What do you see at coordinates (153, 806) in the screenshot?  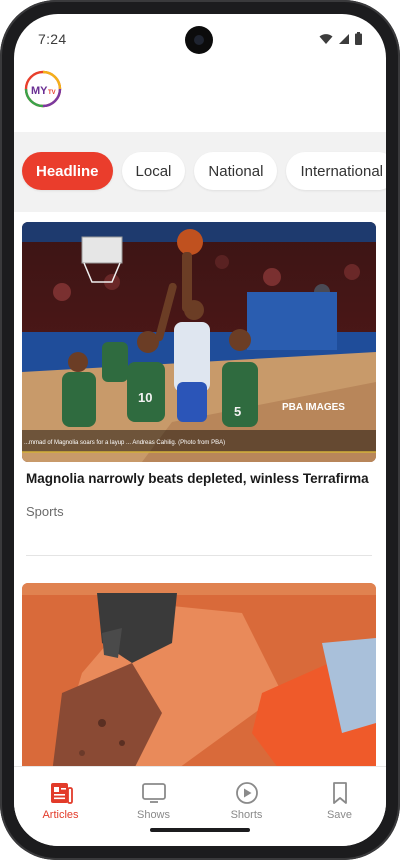 I see `nav-shows: Shows` at bounding box center [153, 806].